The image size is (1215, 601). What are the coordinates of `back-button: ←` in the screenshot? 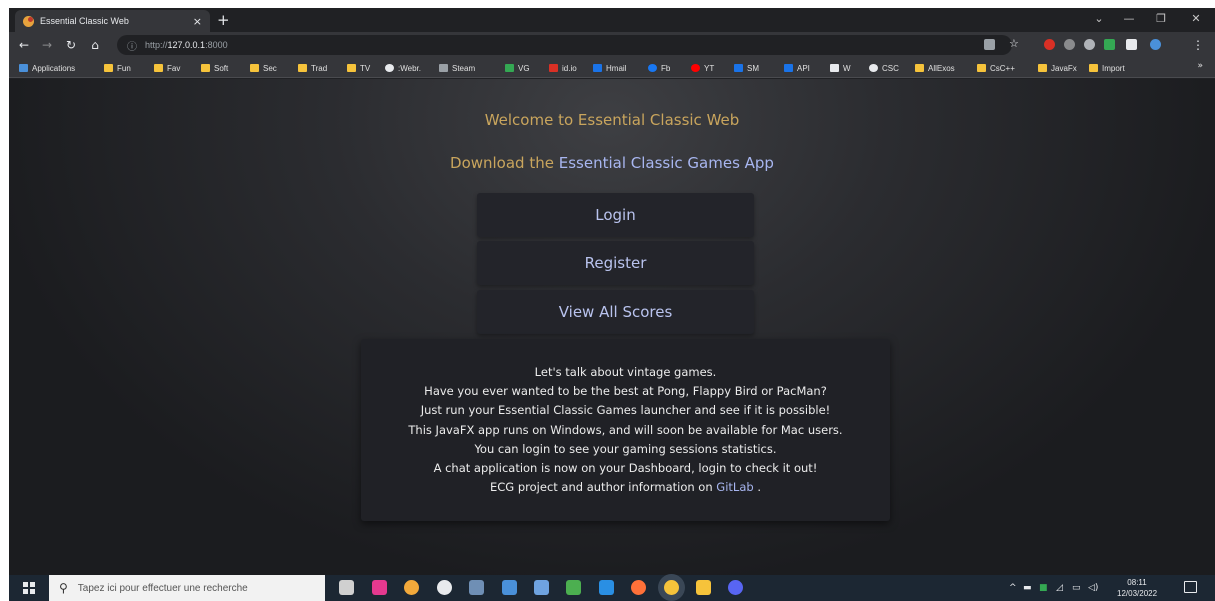 It's located at (24, 45).